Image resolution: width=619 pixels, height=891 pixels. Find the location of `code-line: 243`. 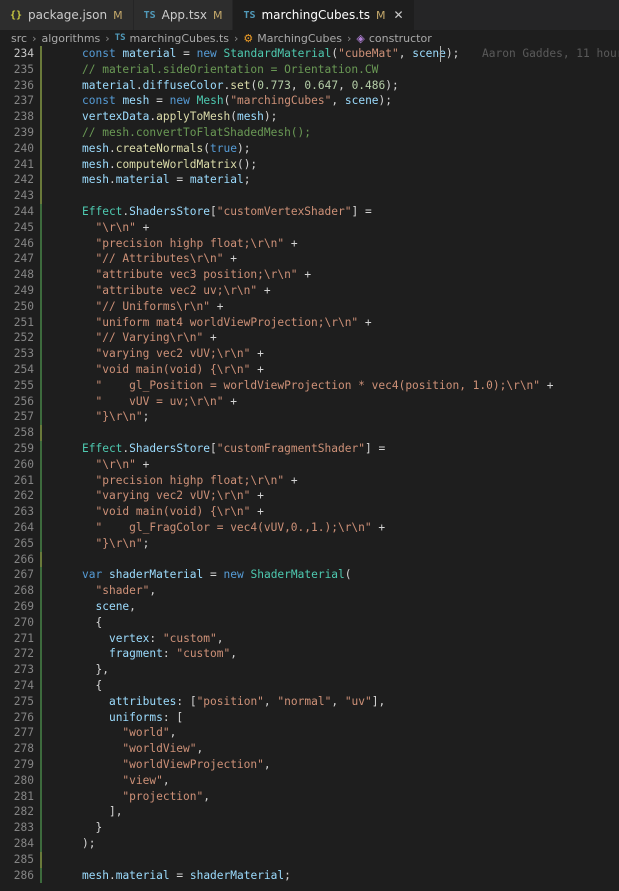

code-line: 243 is located at coordinates (309, 196).